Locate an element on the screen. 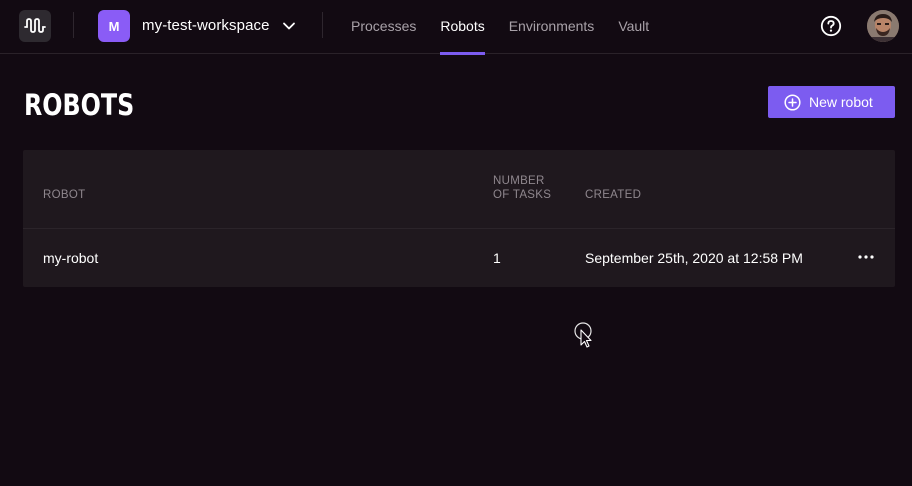 The height and width of the screenshot is (486, 912). column-header-robot: ROBOT is located at coordinates (64, 195).